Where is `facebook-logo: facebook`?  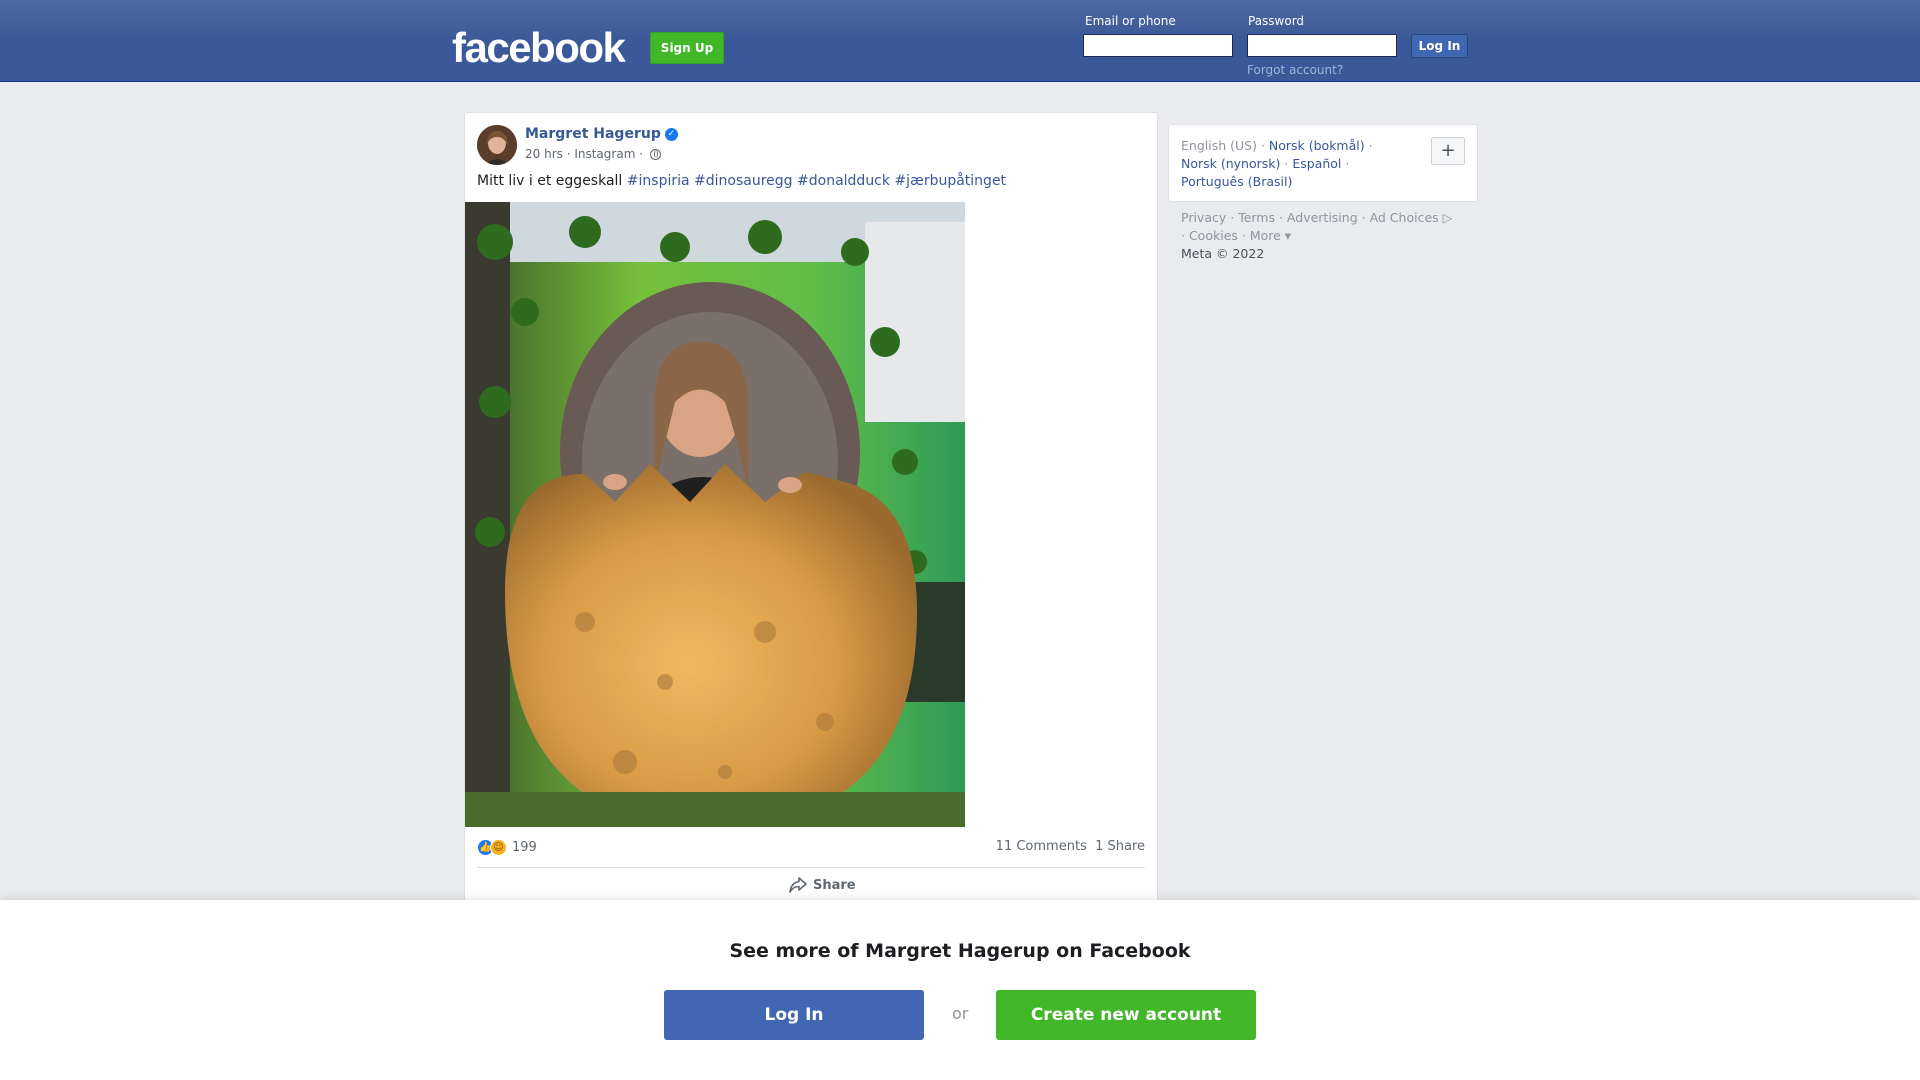
facebook-logo: facebook is located at coordinates (539, 48).